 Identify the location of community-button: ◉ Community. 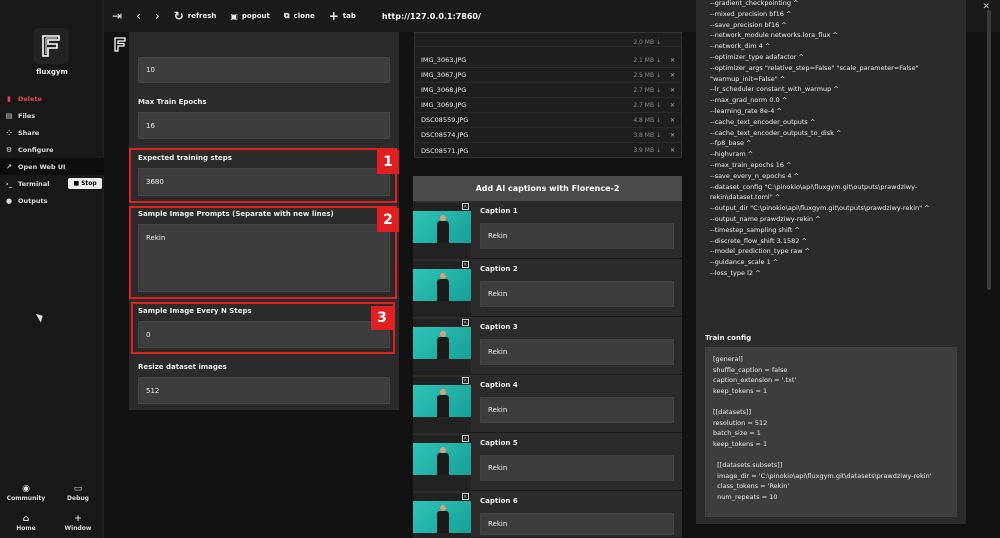
(26, 493).